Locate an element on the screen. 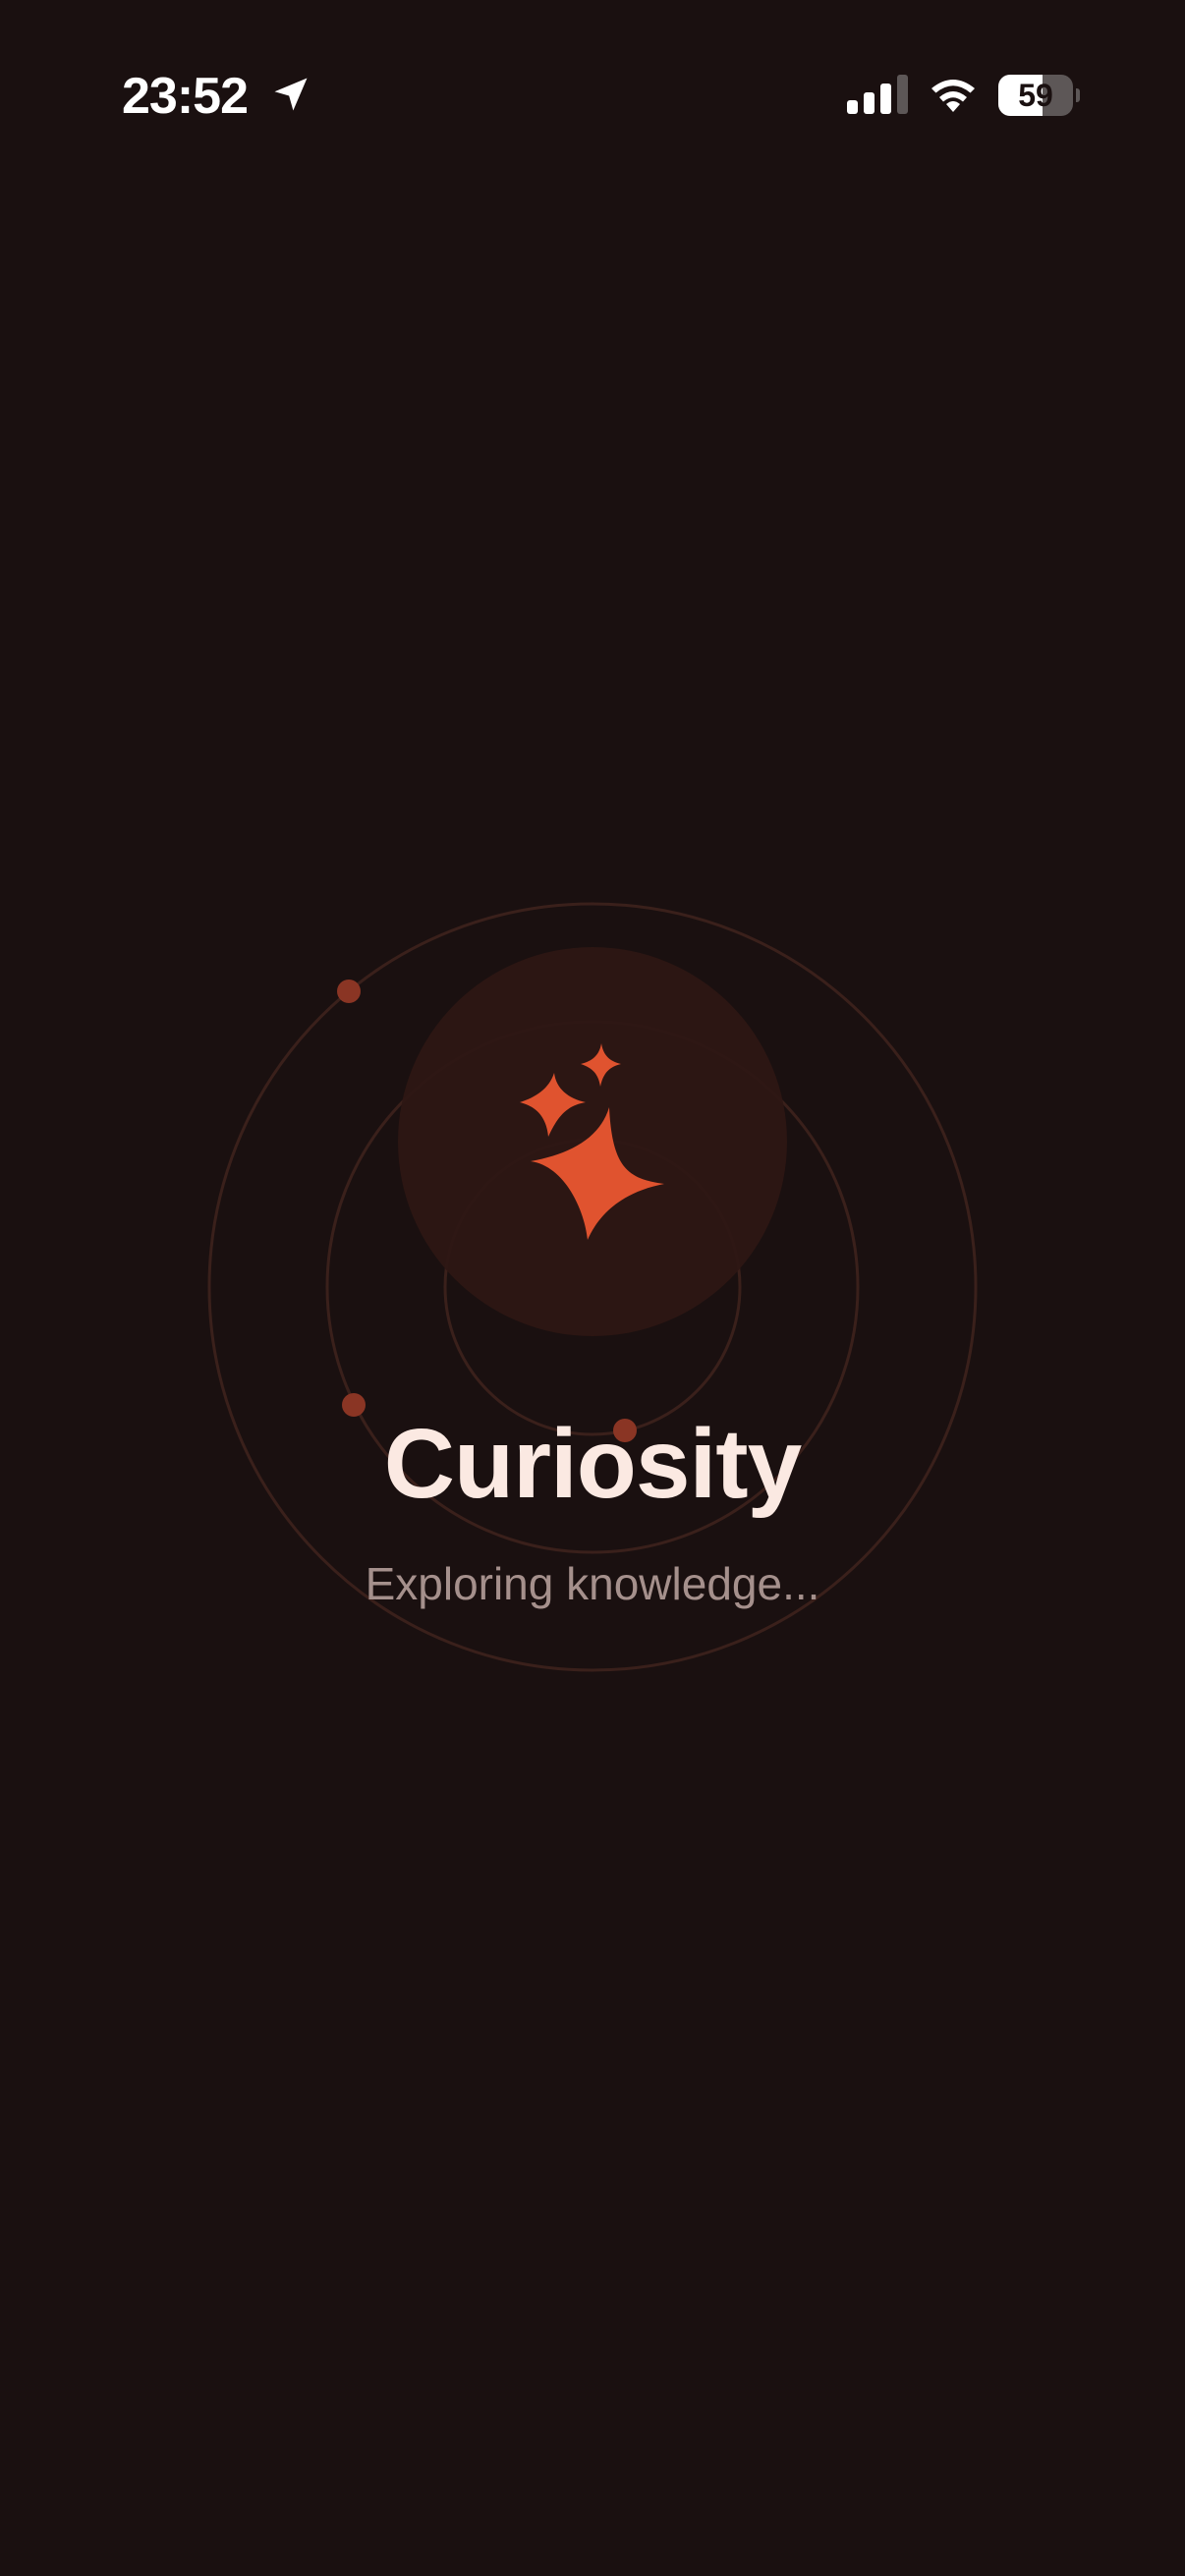 This screenshot has height=2576, width=1185. app-title: Curiosity is located at coordinates (592, 1464).